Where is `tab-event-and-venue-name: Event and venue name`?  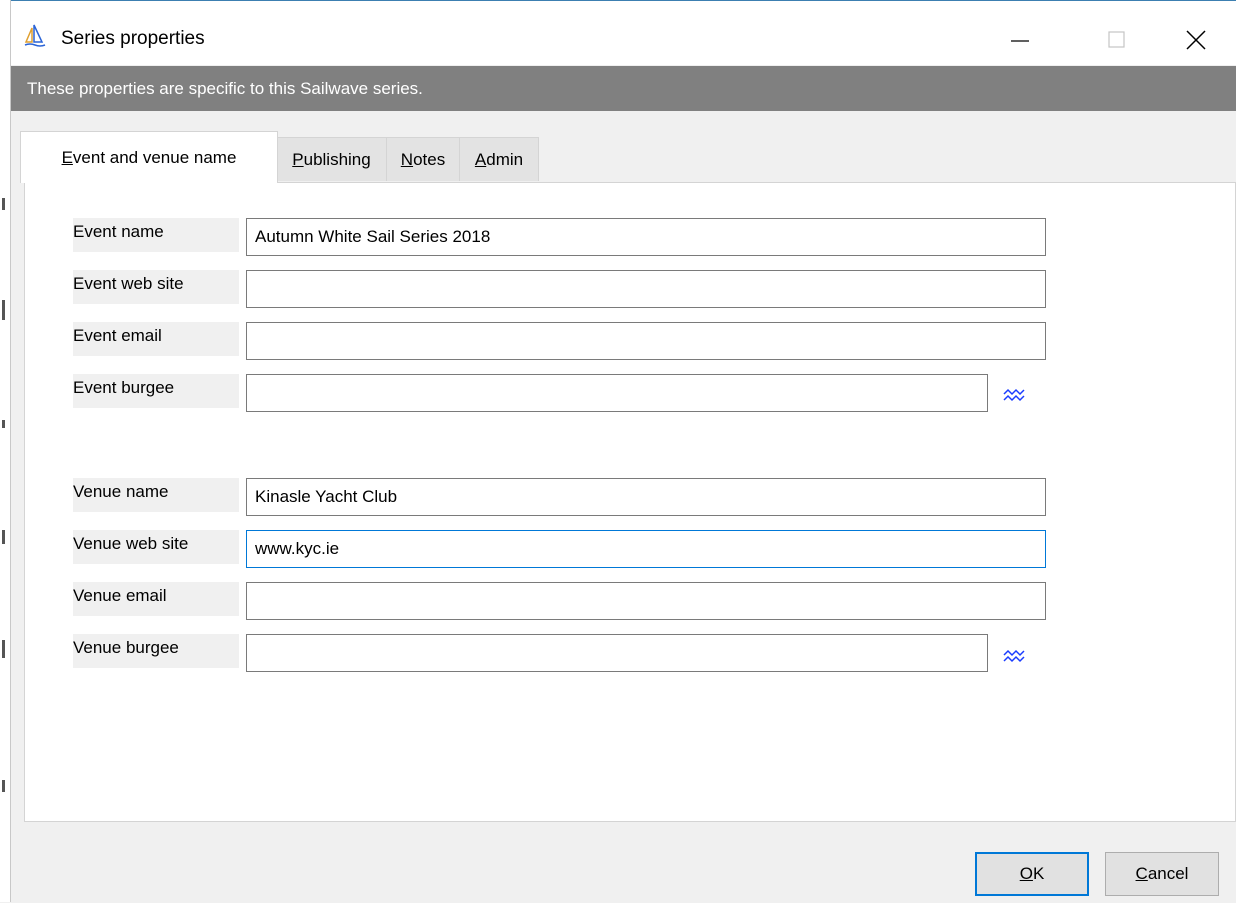
tab-event-and-venue-name: Event and venue name is located at coordinates (149, 157).